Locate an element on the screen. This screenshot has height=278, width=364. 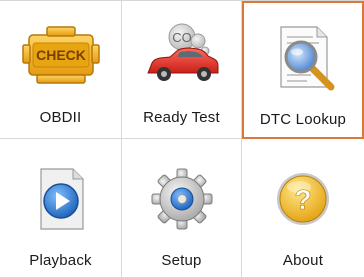
ready-test-label: Ready Test is located at coordinates (181, 117).